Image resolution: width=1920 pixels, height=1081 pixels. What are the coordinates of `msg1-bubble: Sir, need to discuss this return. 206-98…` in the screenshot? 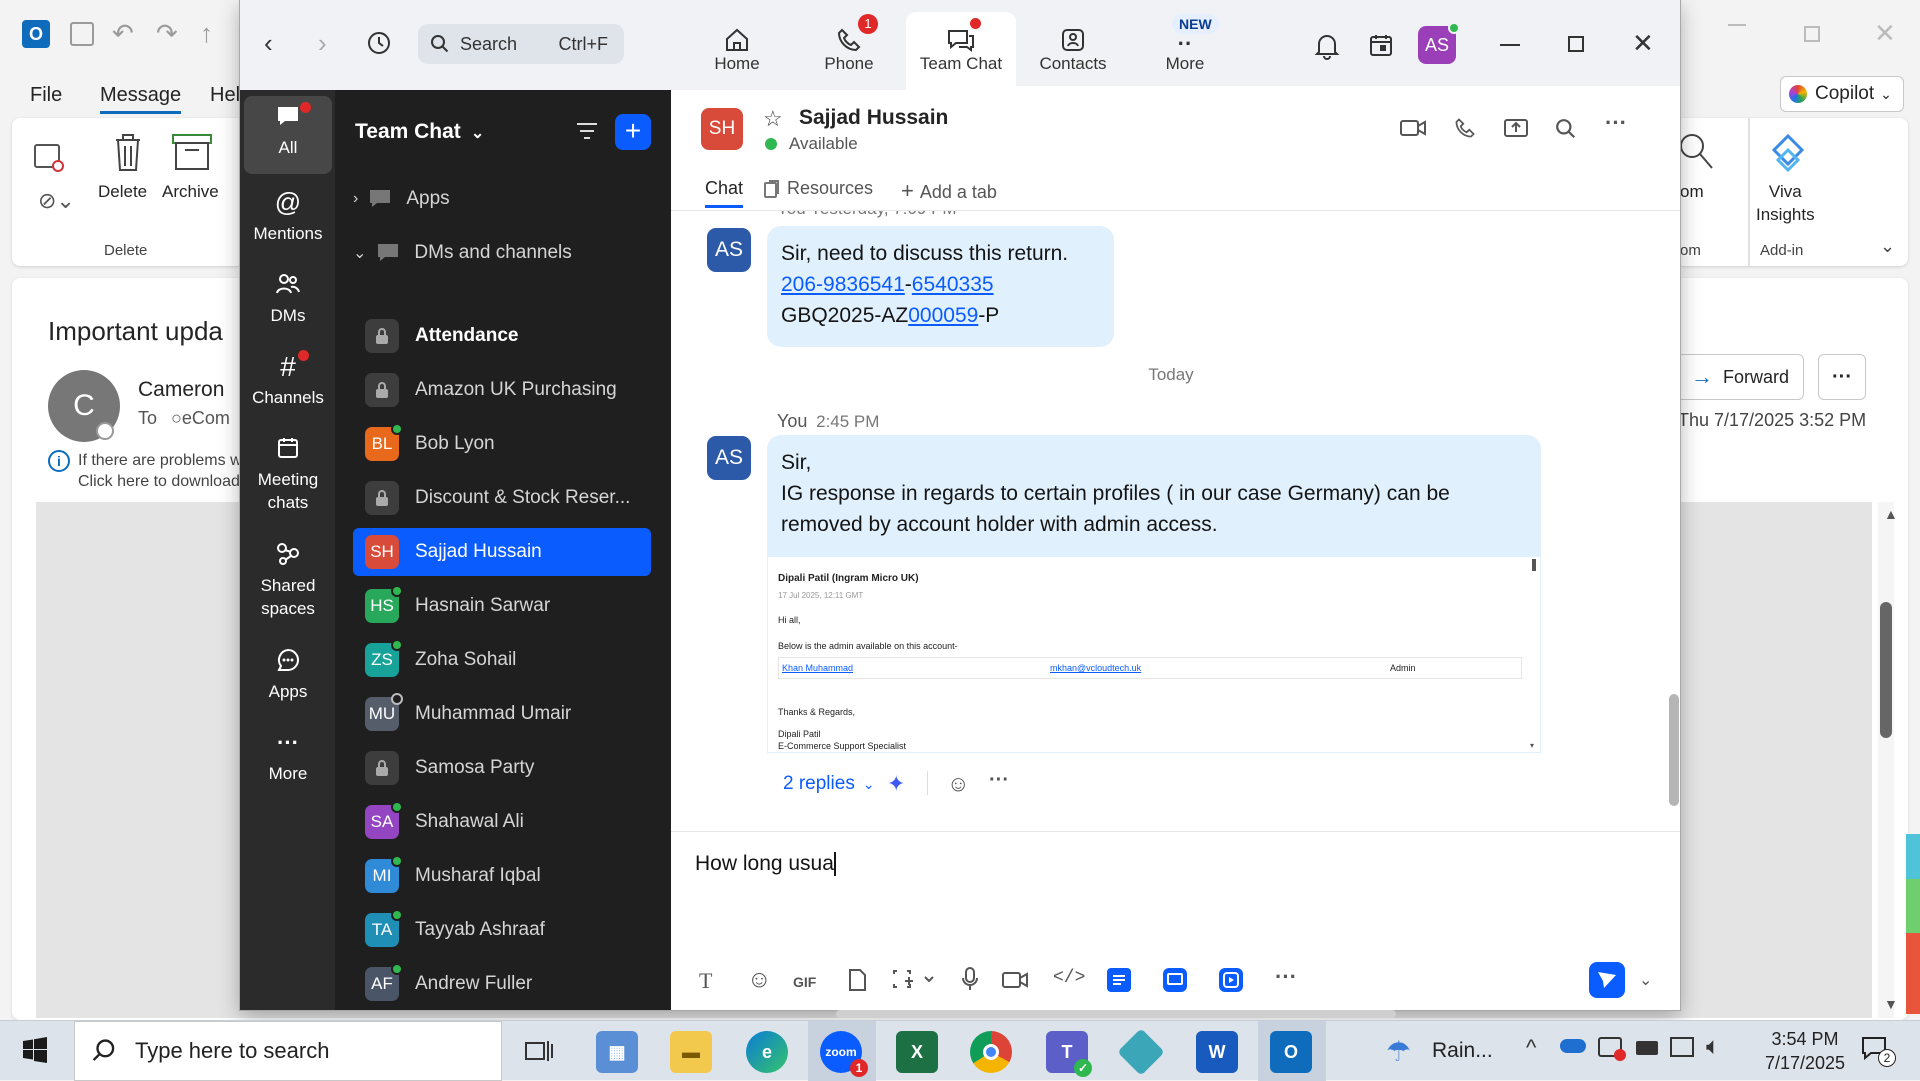 It's located at (940, 286).